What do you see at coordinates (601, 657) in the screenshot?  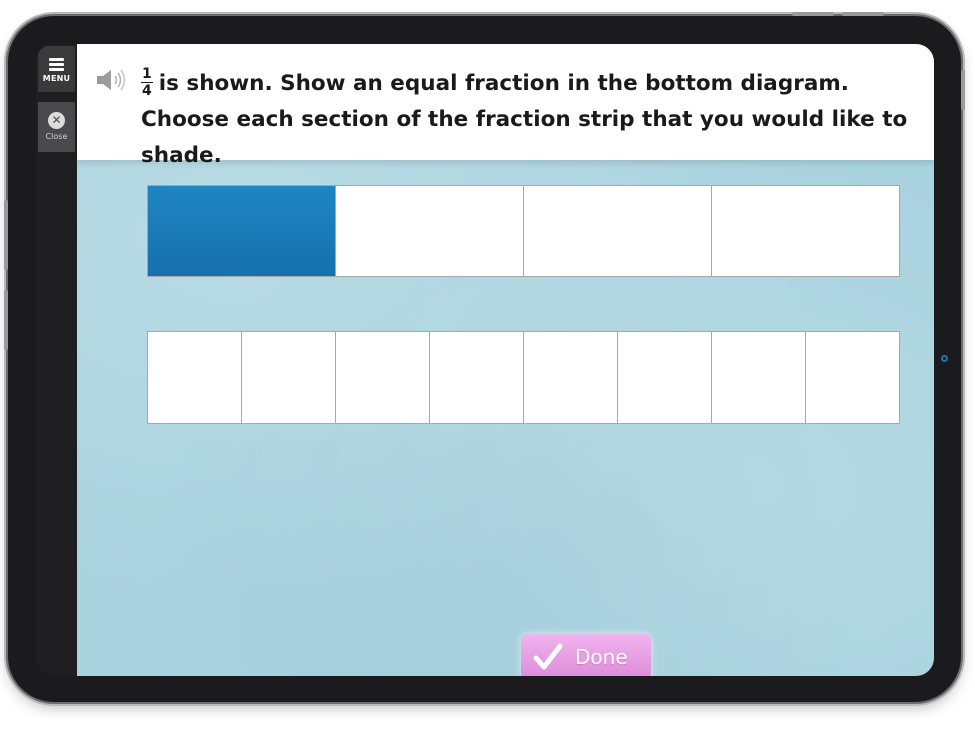 I see `done-label: Done` at bounding box center [601, 657].